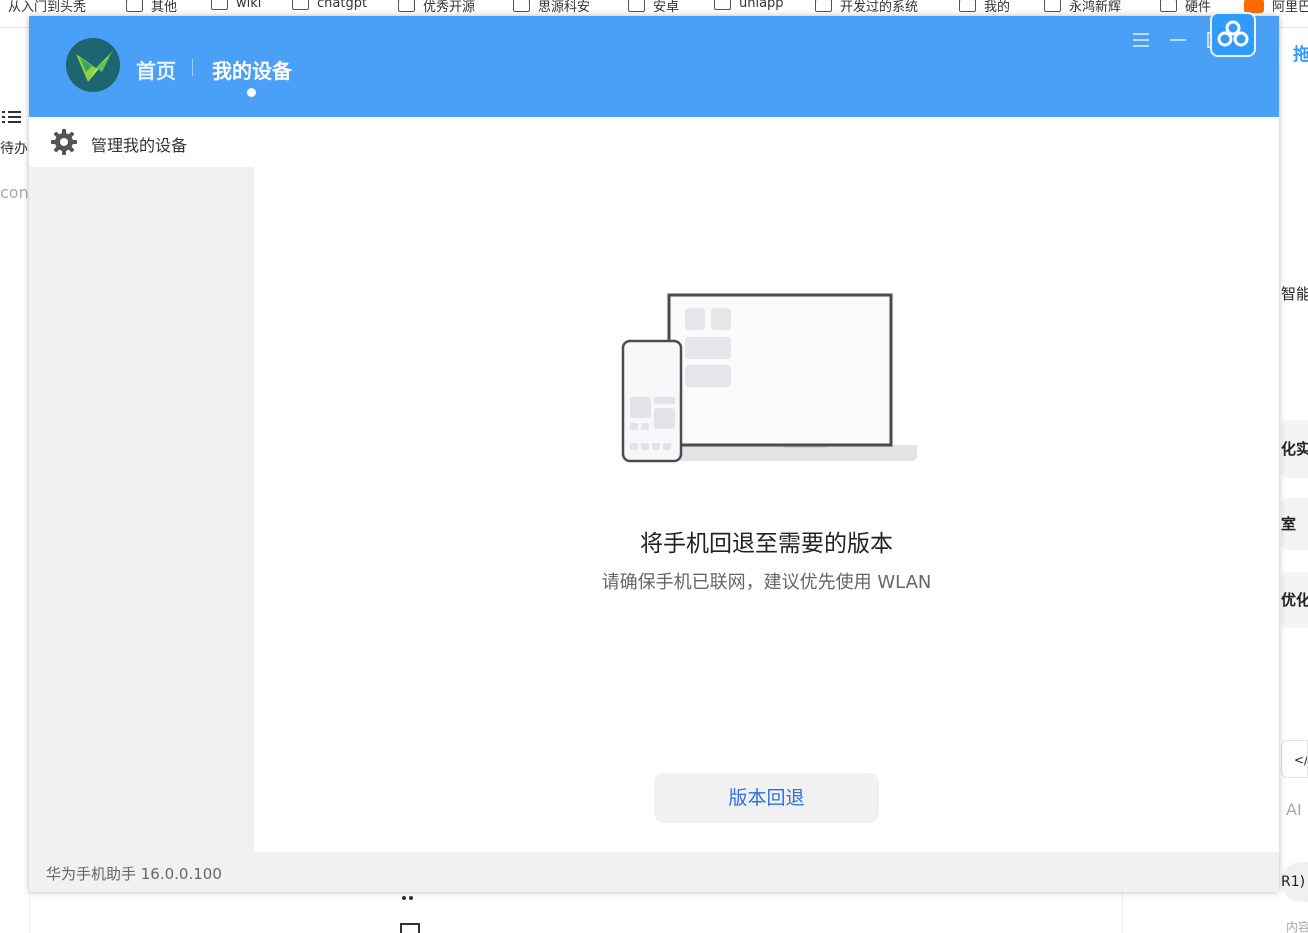 This screenshot has height=933, width=1308. What do you see at coordinates (151, 7) in the screenshot?
I see `bookmark-item: 其他` at bounding box center [151, 7].